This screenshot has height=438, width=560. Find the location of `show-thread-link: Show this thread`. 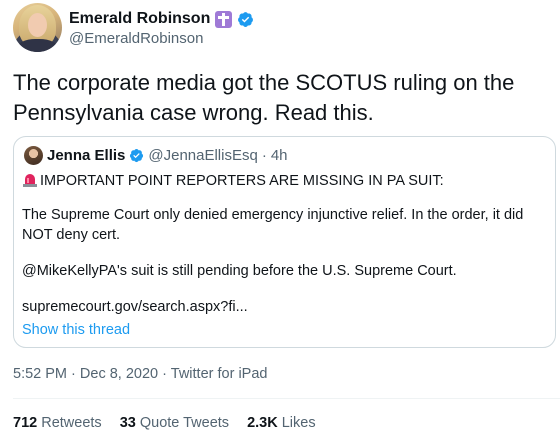

show-thread-link: Show this thread is located at coordinates (76, 330).